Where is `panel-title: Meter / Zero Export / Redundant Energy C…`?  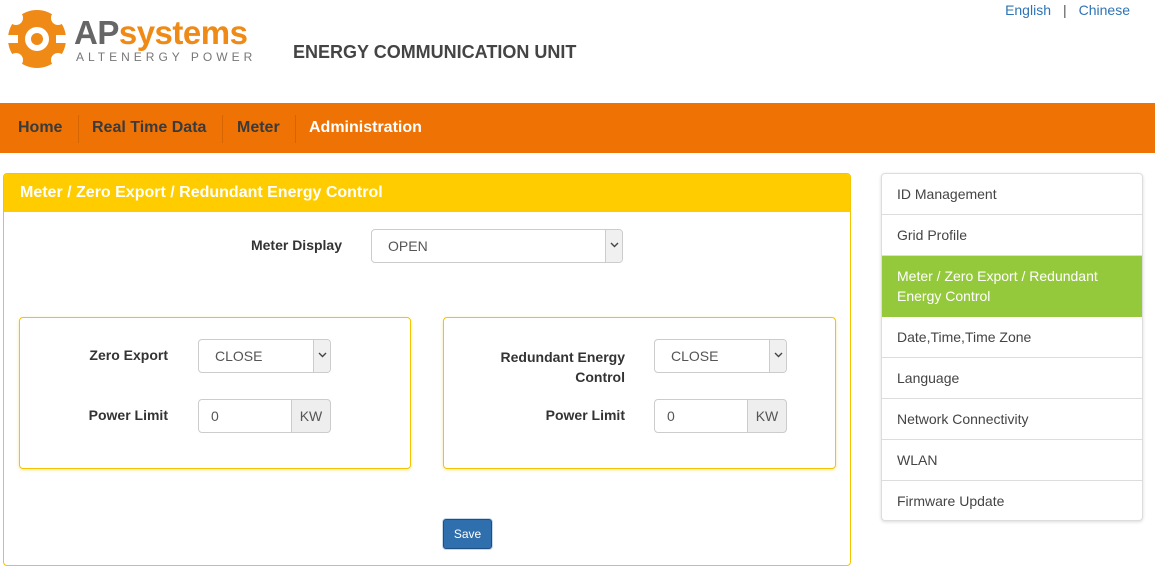
panel-title: Meter / Zero Export / Redundant Energy C… is located at coordinates (427, 193).